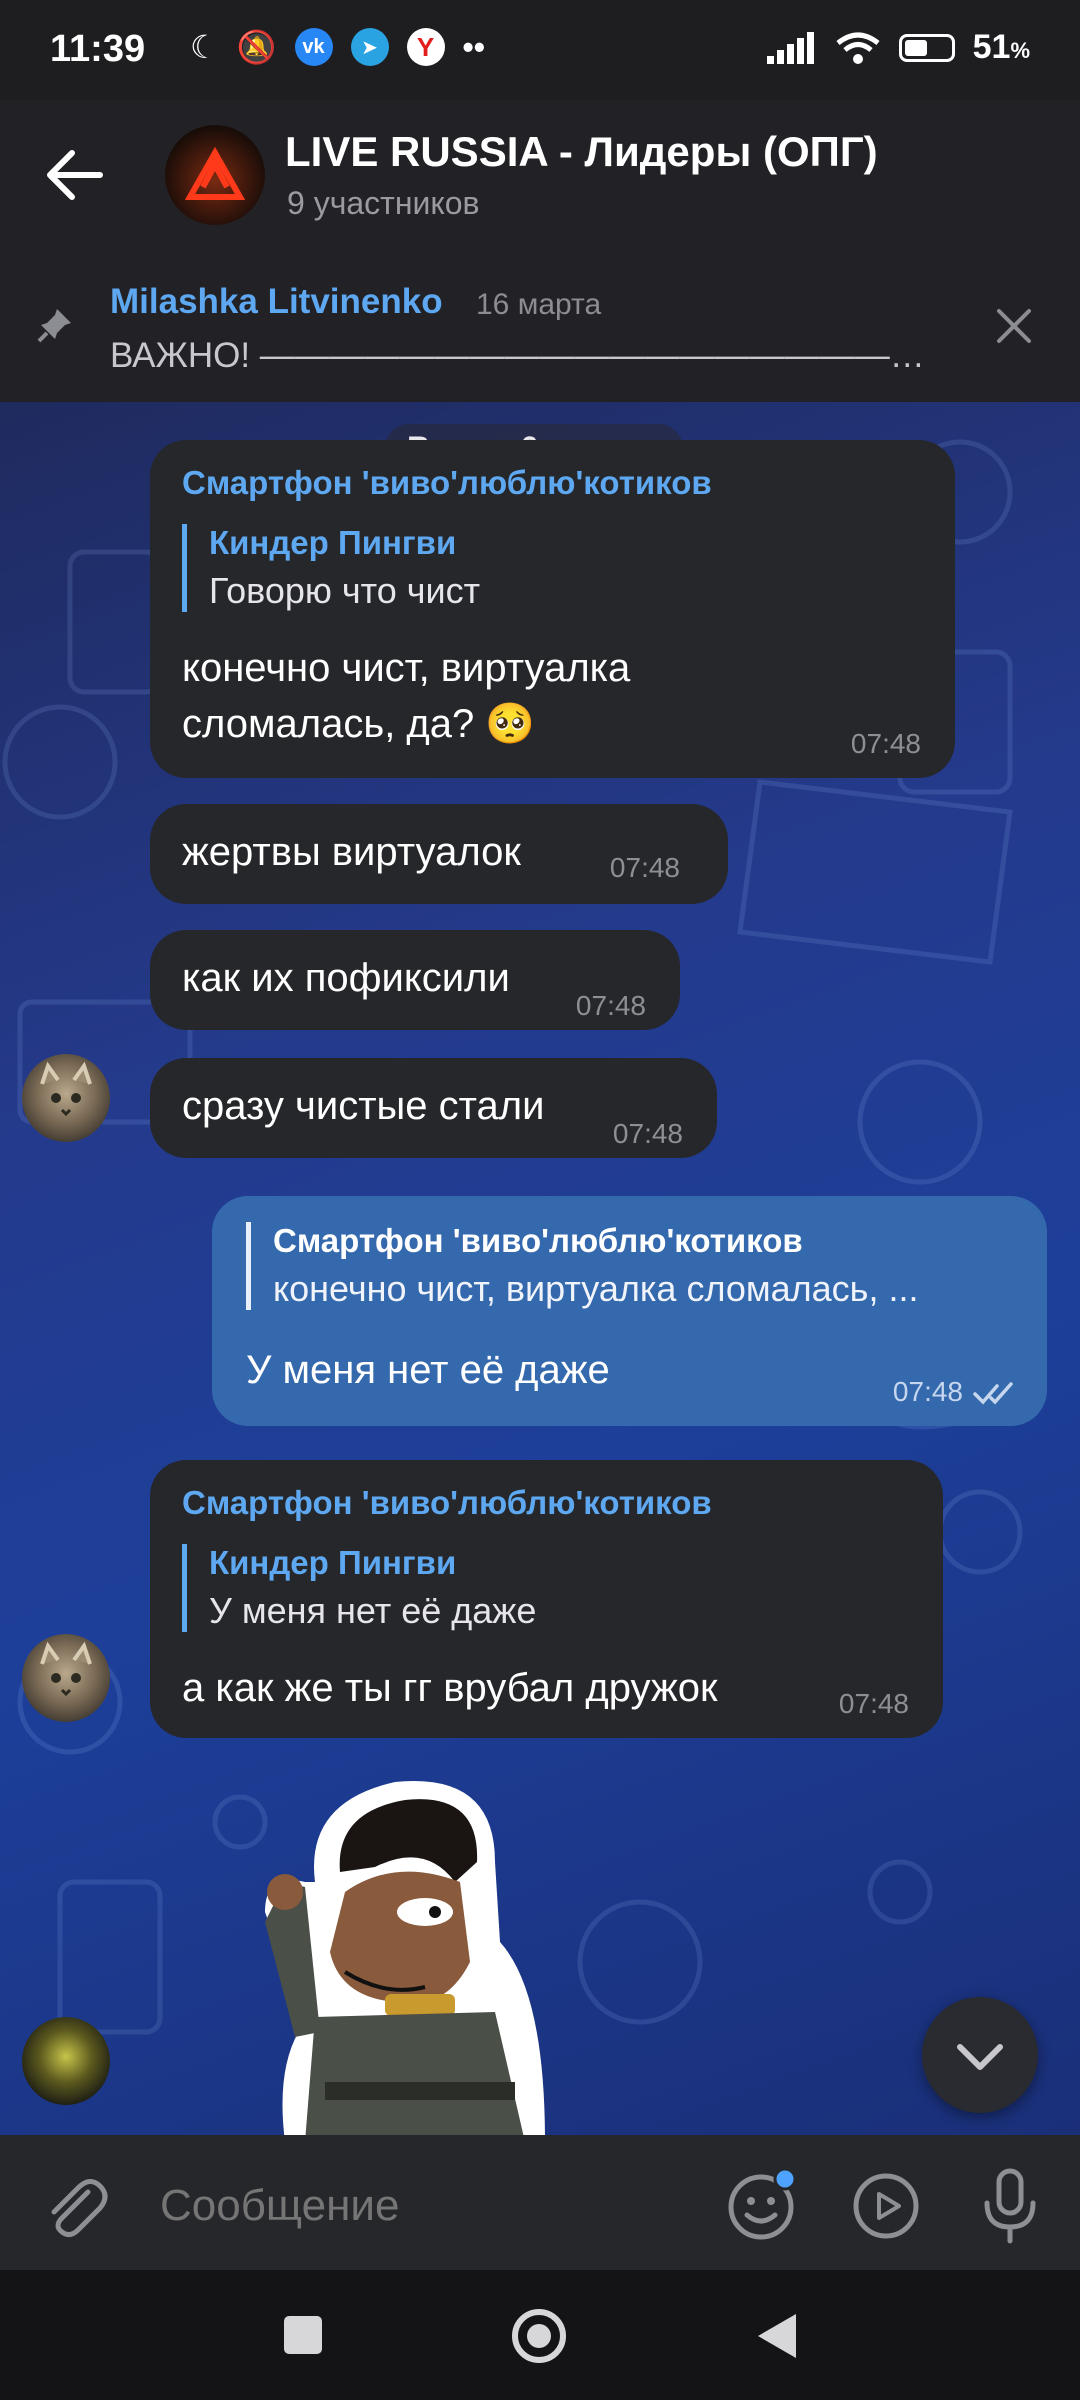 The height and width of the screenshot is (2400, 1080). I want to click on chat-header: LIVE RUSSIA - Лидеры (ОПГ) 9 участников, so click(540, 225).